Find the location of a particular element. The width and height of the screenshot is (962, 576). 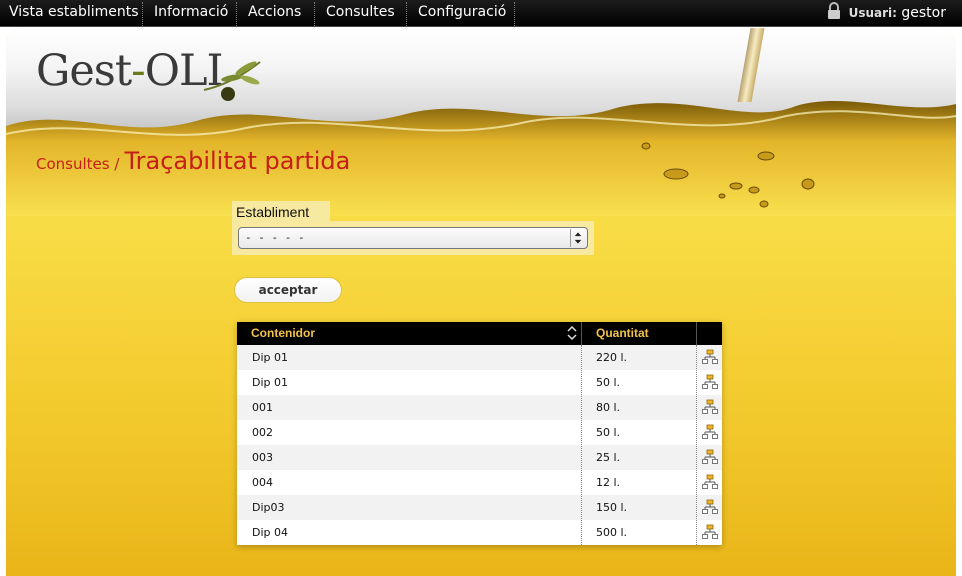

establiment-select: - - - - - is located at coordinates (413, 238).